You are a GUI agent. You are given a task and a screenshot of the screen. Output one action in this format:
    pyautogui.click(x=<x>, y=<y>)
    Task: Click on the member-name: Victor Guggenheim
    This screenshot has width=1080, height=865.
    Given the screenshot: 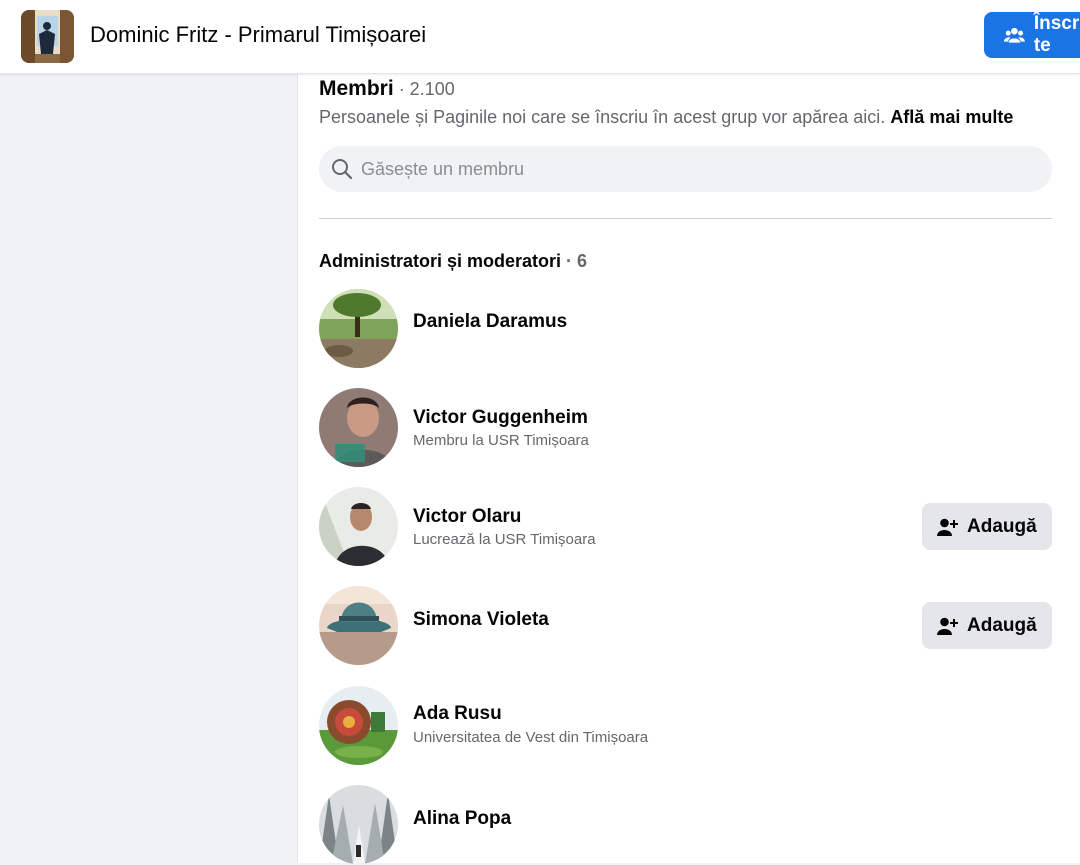 What is the action you would take?
    pyautogui.click(x=500, y=418)
    